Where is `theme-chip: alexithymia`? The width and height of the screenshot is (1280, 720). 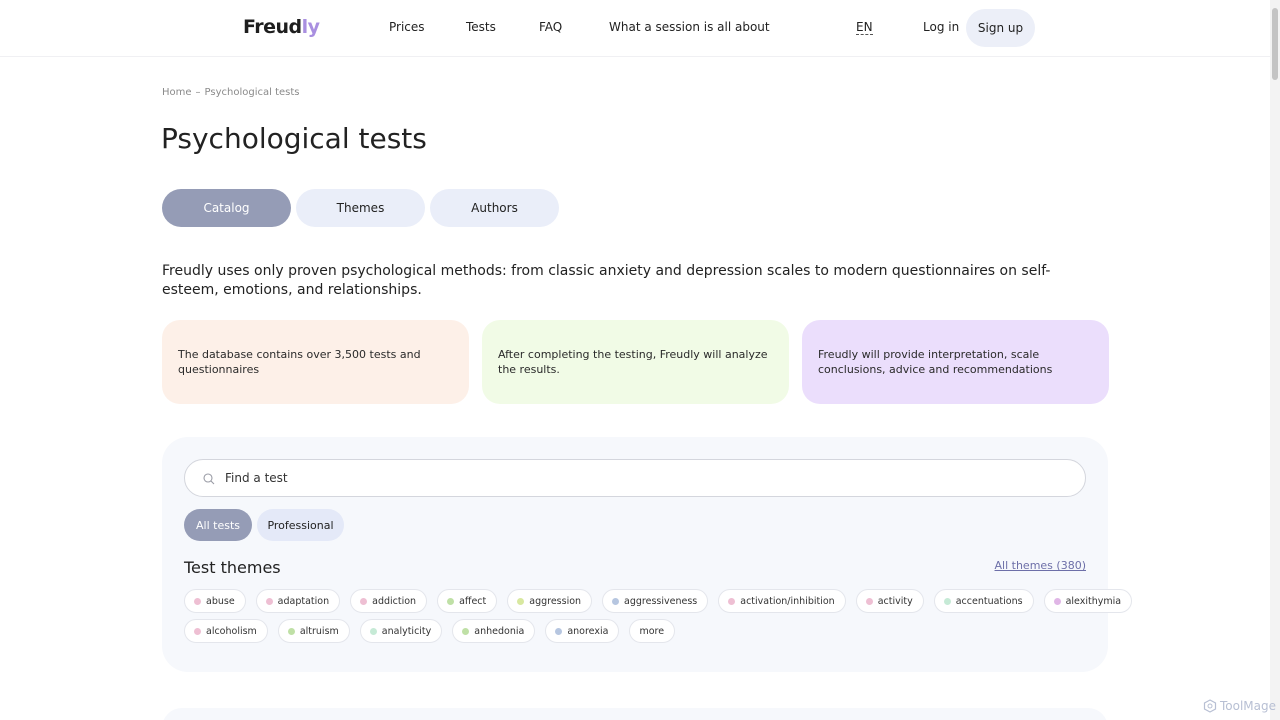 theme-chip: alexithymia is located at coordinates (1088, 601).